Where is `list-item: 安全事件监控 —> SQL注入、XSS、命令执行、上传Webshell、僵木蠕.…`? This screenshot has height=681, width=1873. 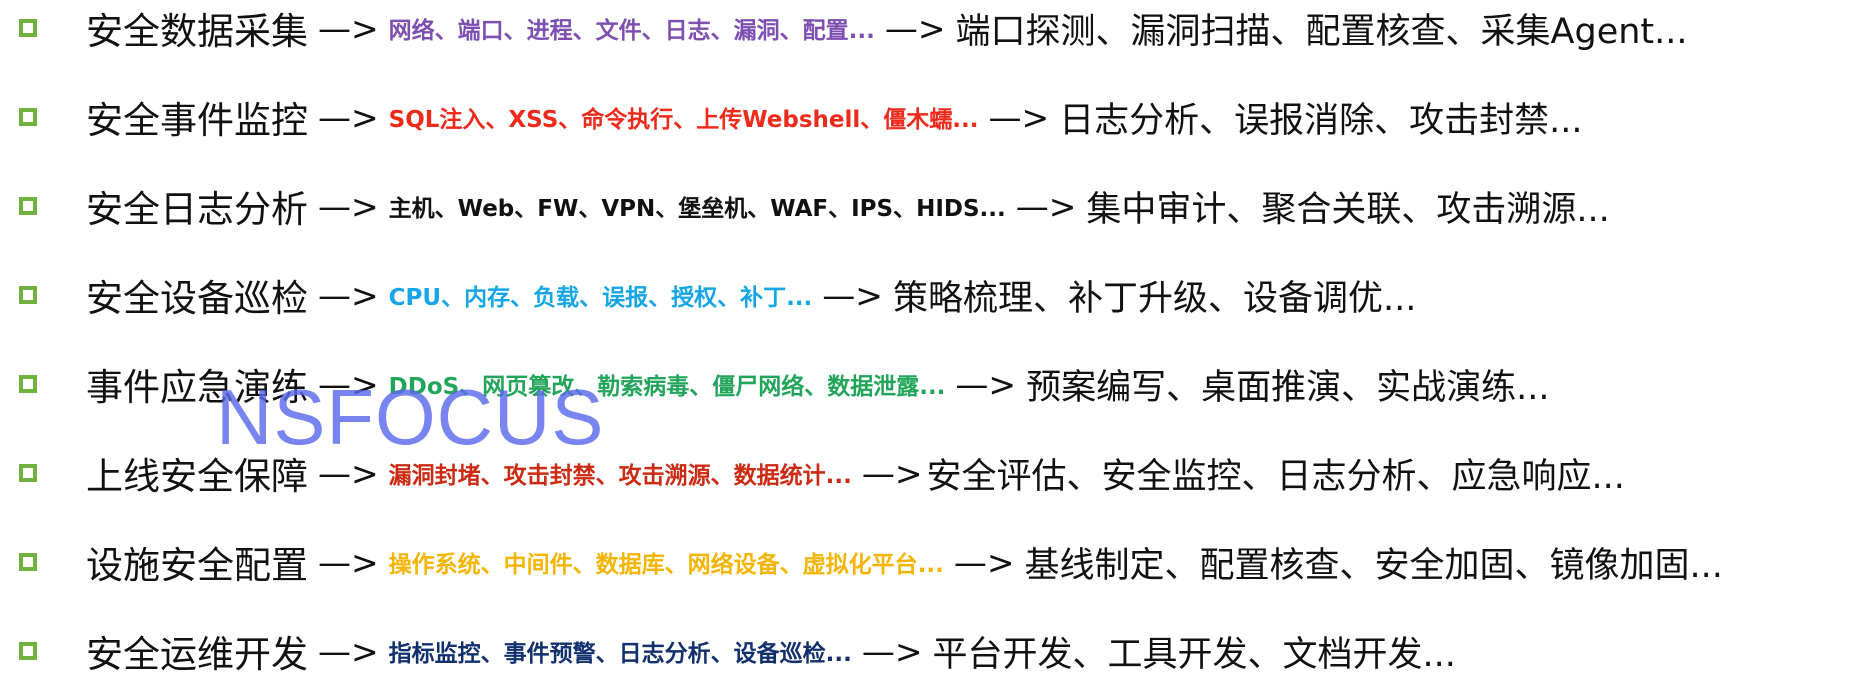 list-item: 安全事件监控 —> SQL注入、XSS、命令执行、上传Webshell、僵木蠕.… is located at coordinates (936, 117).